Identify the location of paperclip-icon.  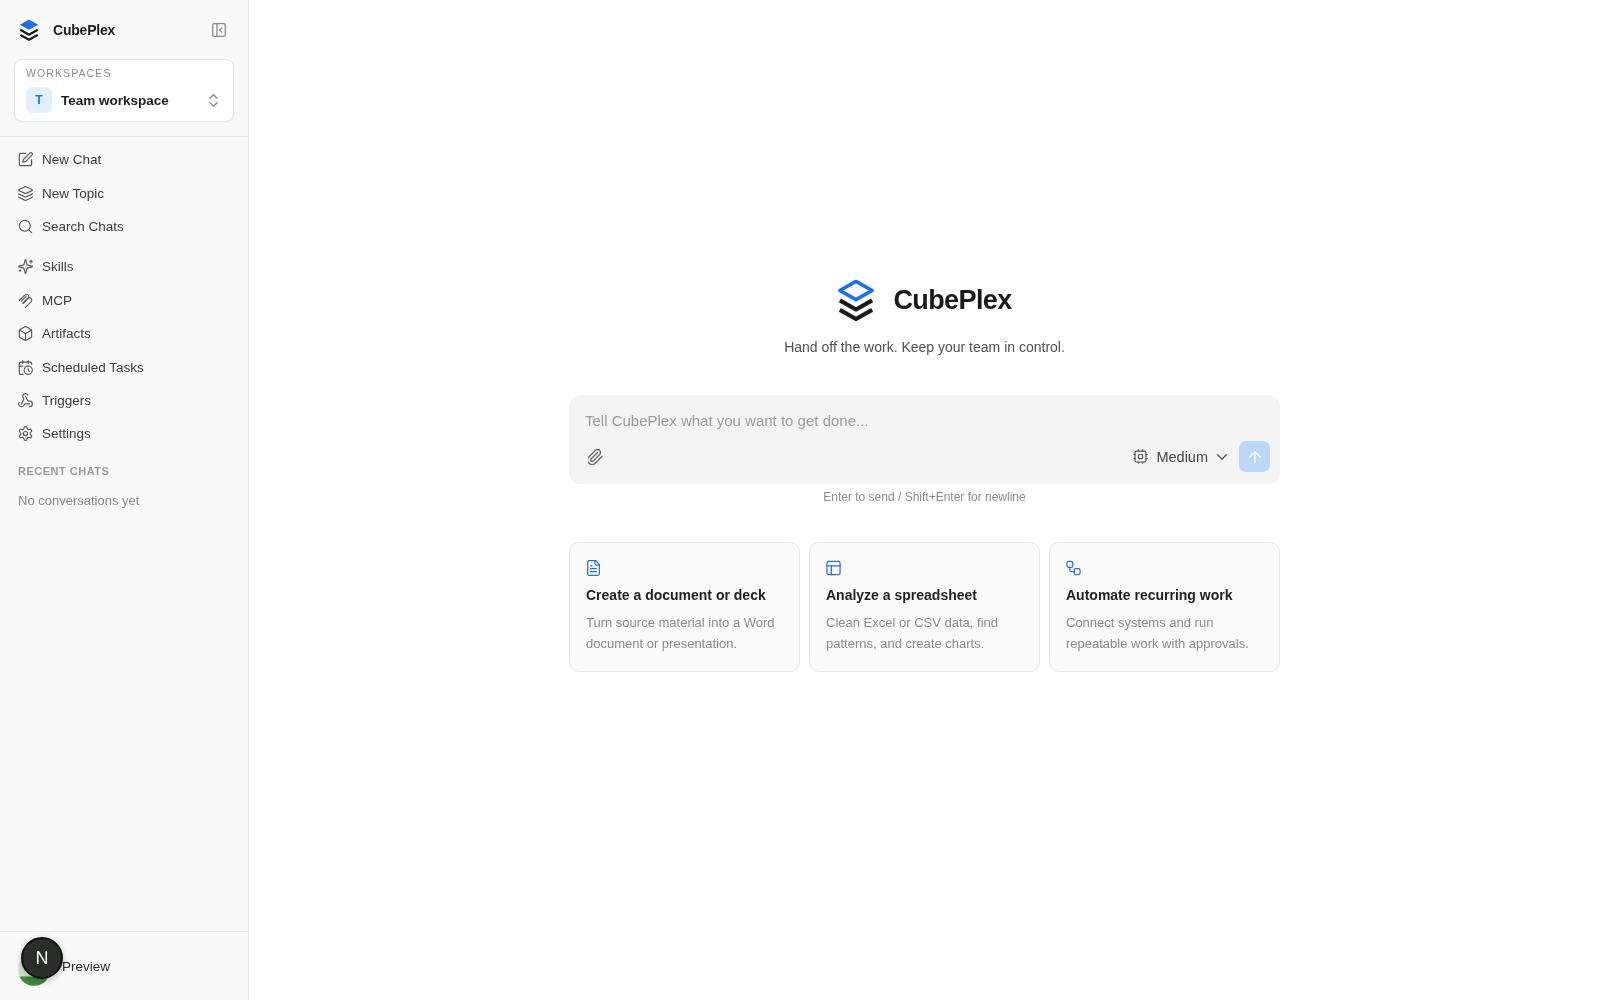
(595, 456).